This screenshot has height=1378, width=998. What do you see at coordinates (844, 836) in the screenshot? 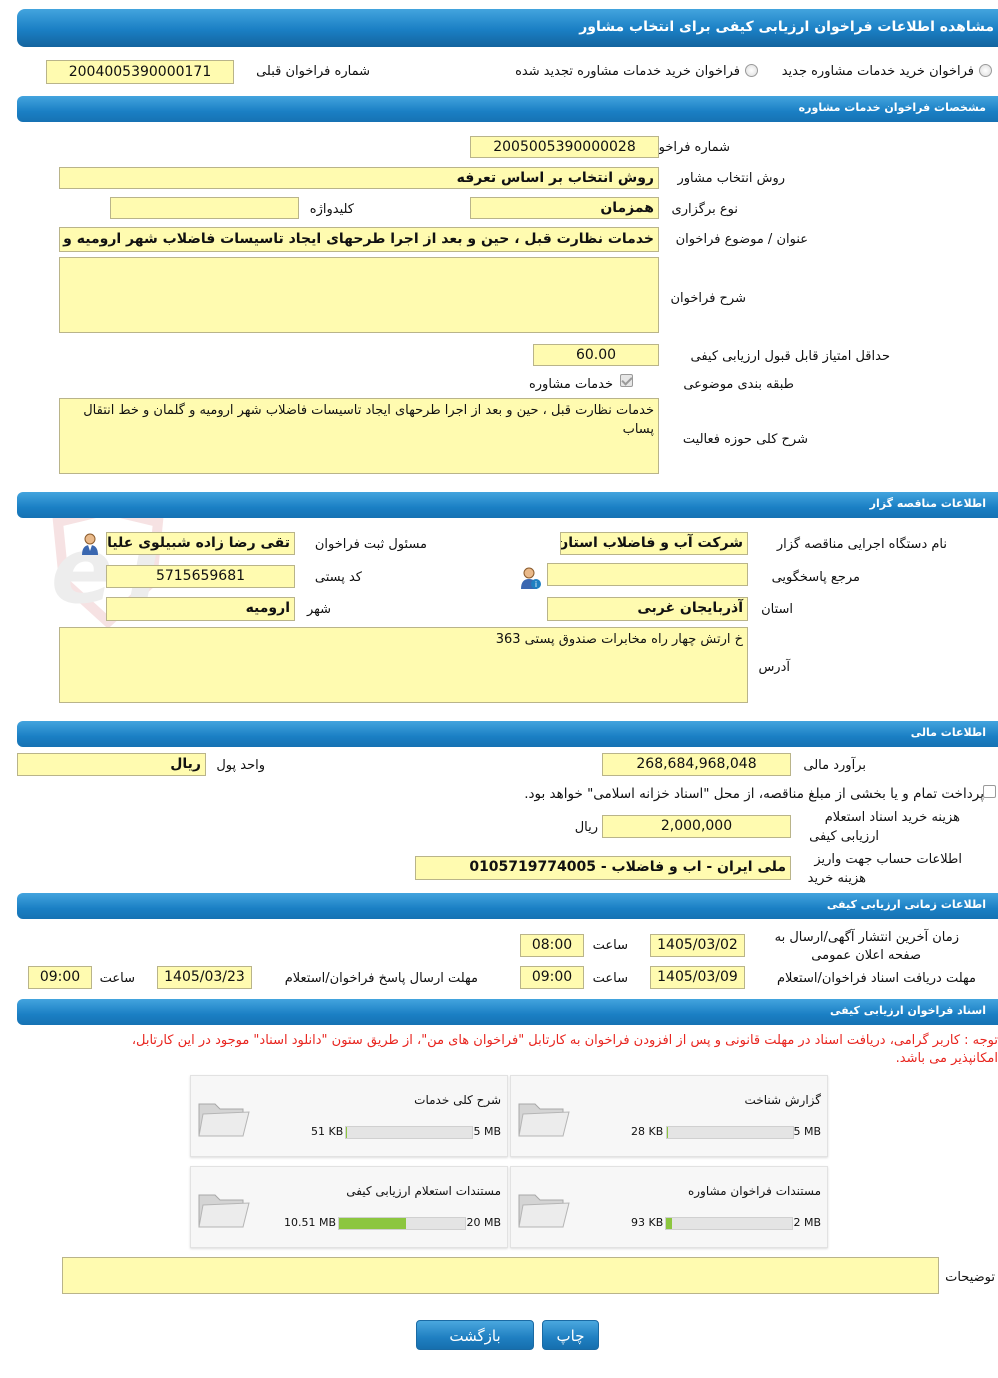
I see `fee-label-2: ارزیابی کیفی` at bounding box center [844, 836].